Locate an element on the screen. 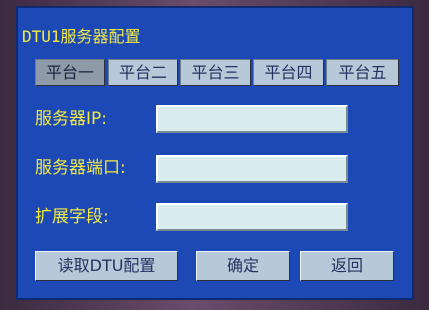 The height and width of the screenshot is (310, 429). tab-platform-4: 平台四 is located at coordinates (288, 72).